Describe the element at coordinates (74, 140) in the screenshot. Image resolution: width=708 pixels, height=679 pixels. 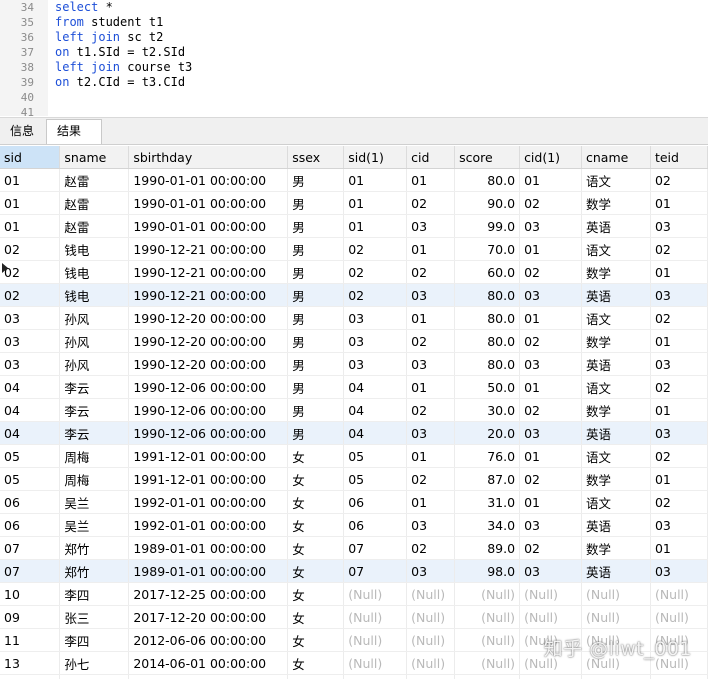
I see `tab-result-1: 结果 1` at that location.